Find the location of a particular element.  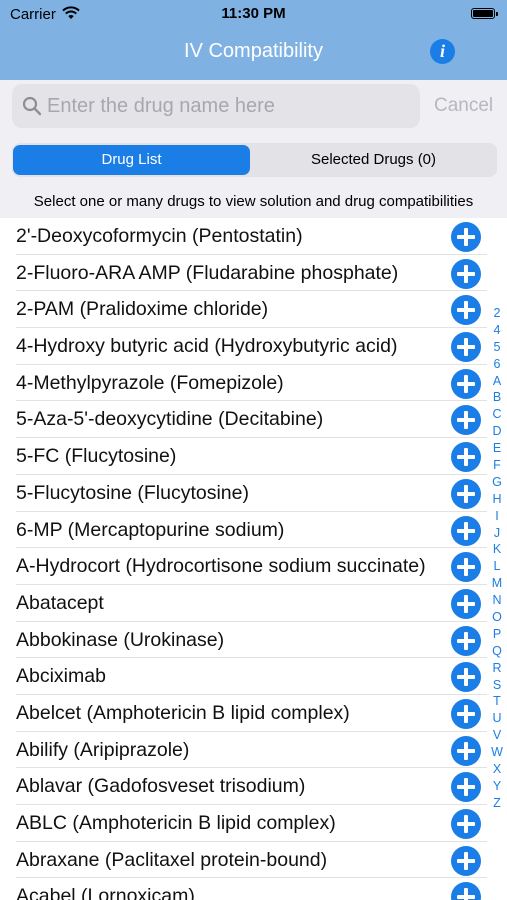

index-letter: G is located at coordinates (497, 482).